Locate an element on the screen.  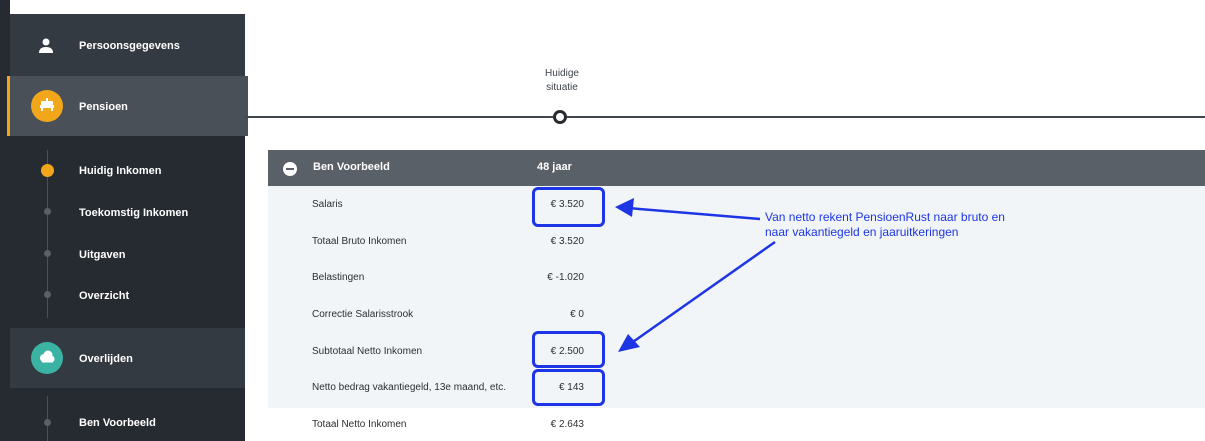
arrowhead-salaris is located at coordinates (624, 207).